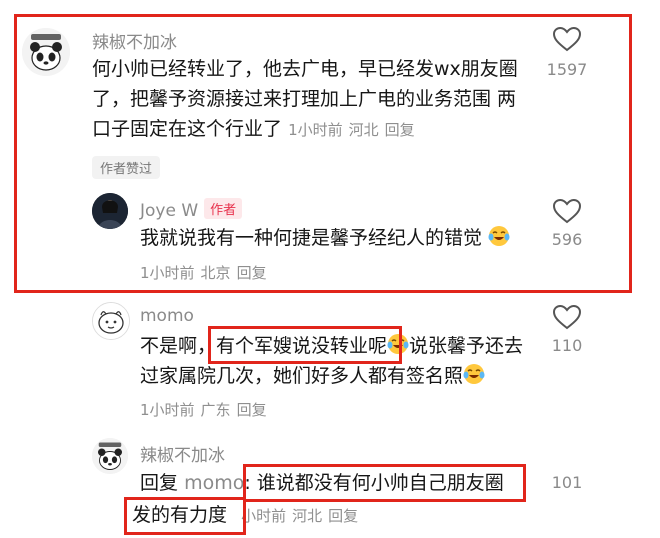 This screenshot has height=538, width=660. I want to click on like-count: 596, so click(567, 239).